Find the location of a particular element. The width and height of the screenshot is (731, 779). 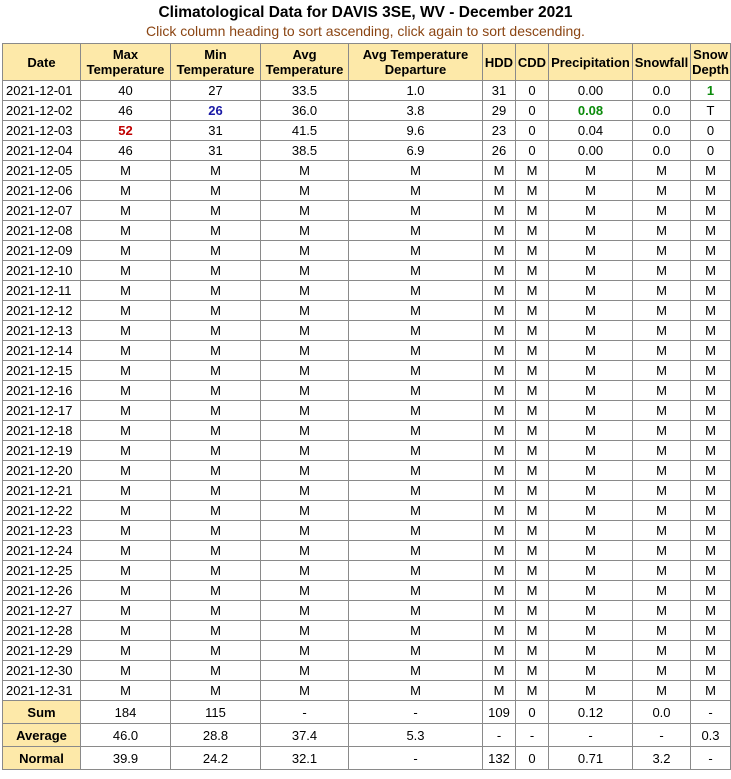

table-cell-date: 2021-12-25 is located at coordinates (41, 570).